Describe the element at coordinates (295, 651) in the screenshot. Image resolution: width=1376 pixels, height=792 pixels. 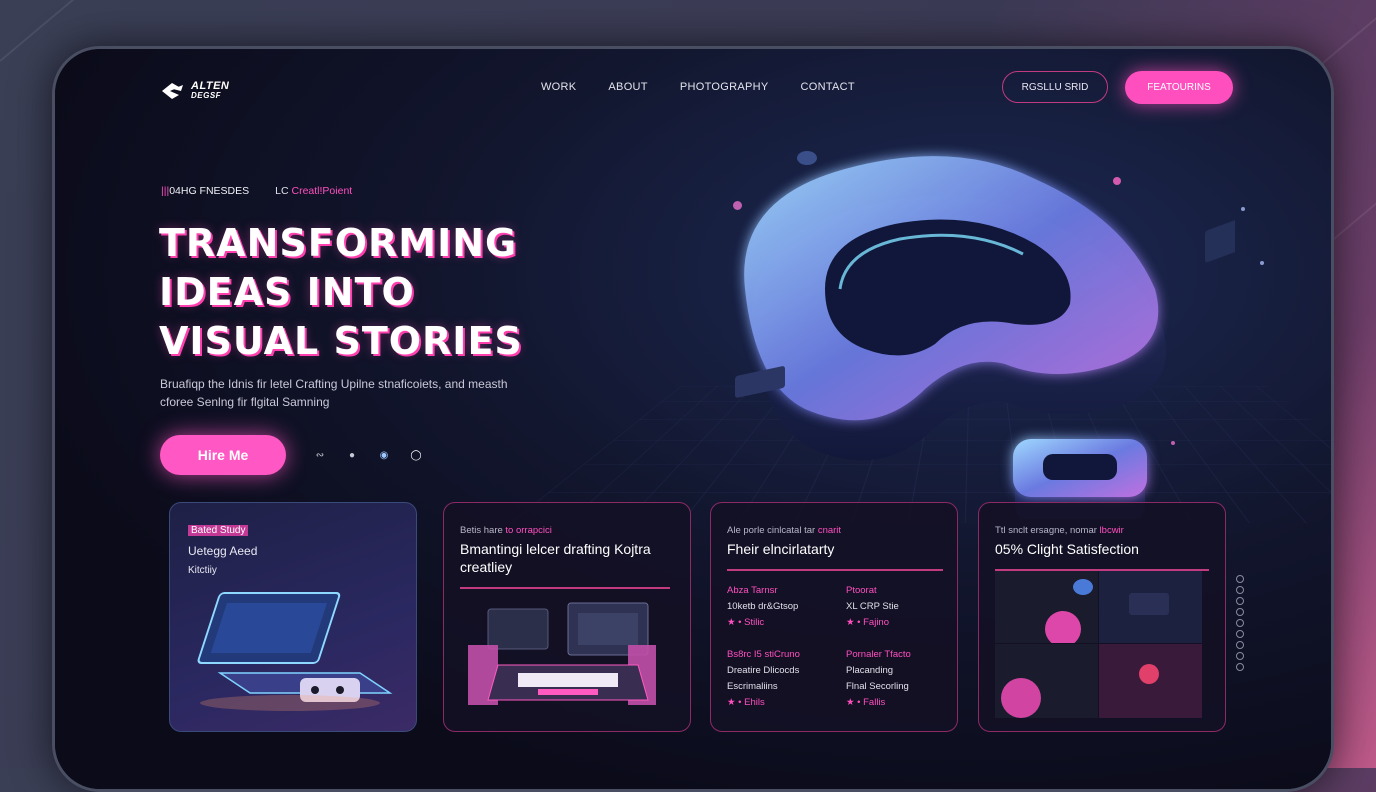
I see `laptop-illustration` at that location.